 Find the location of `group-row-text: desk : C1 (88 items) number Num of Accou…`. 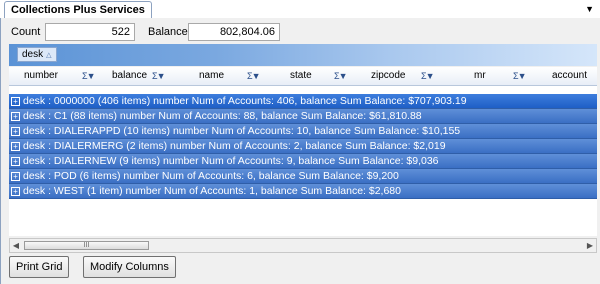

group-row-text: desk : C1 (88 items) number Num of Accou… is located at coordinates (222, 116).